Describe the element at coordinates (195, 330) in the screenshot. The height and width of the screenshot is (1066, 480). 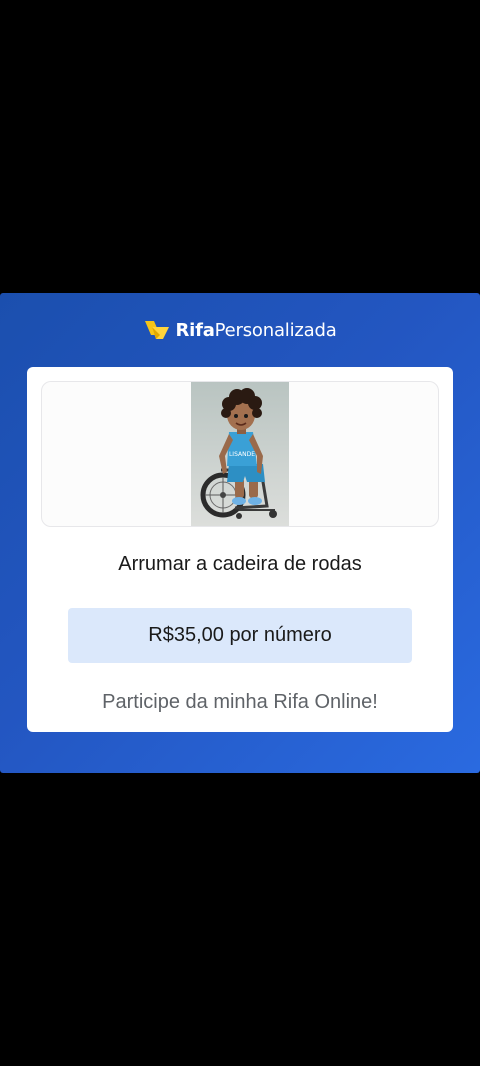
I see `brand-name-bold: Rifa` at that location.